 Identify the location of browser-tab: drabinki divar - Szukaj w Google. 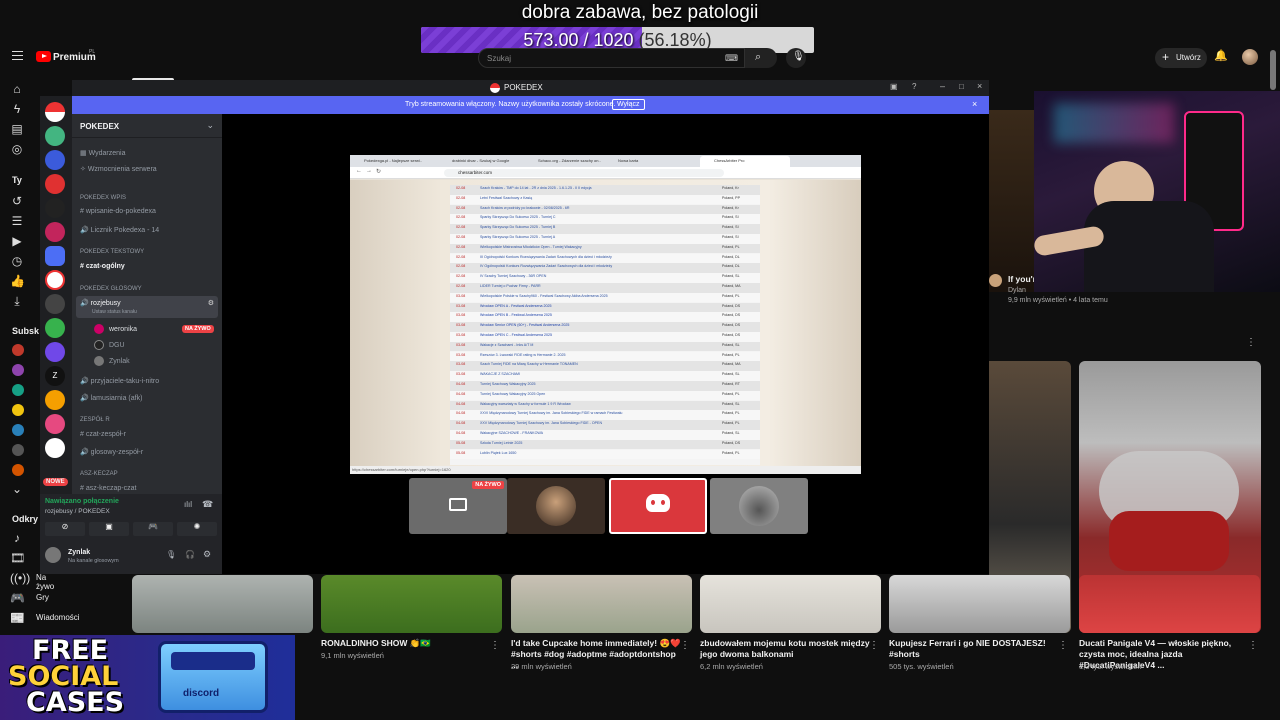
(480, 160).